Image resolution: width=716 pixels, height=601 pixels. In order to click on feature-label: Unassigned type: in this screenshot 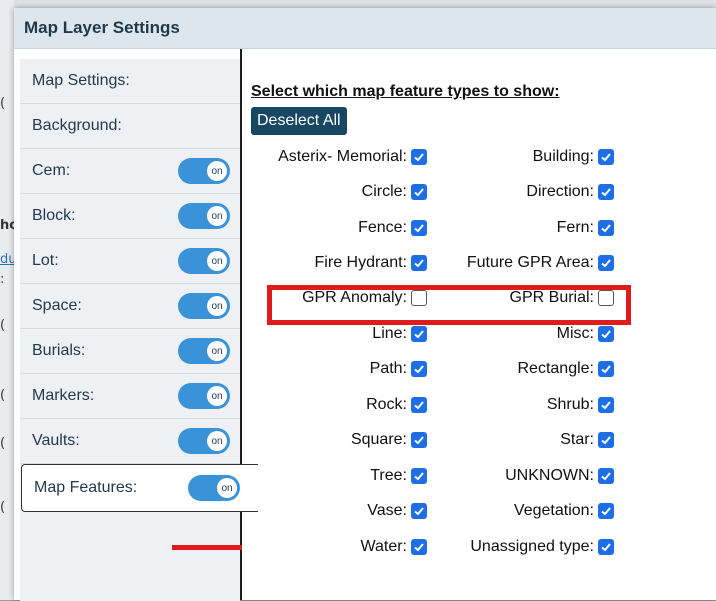, I will do `click(532, 546)`.